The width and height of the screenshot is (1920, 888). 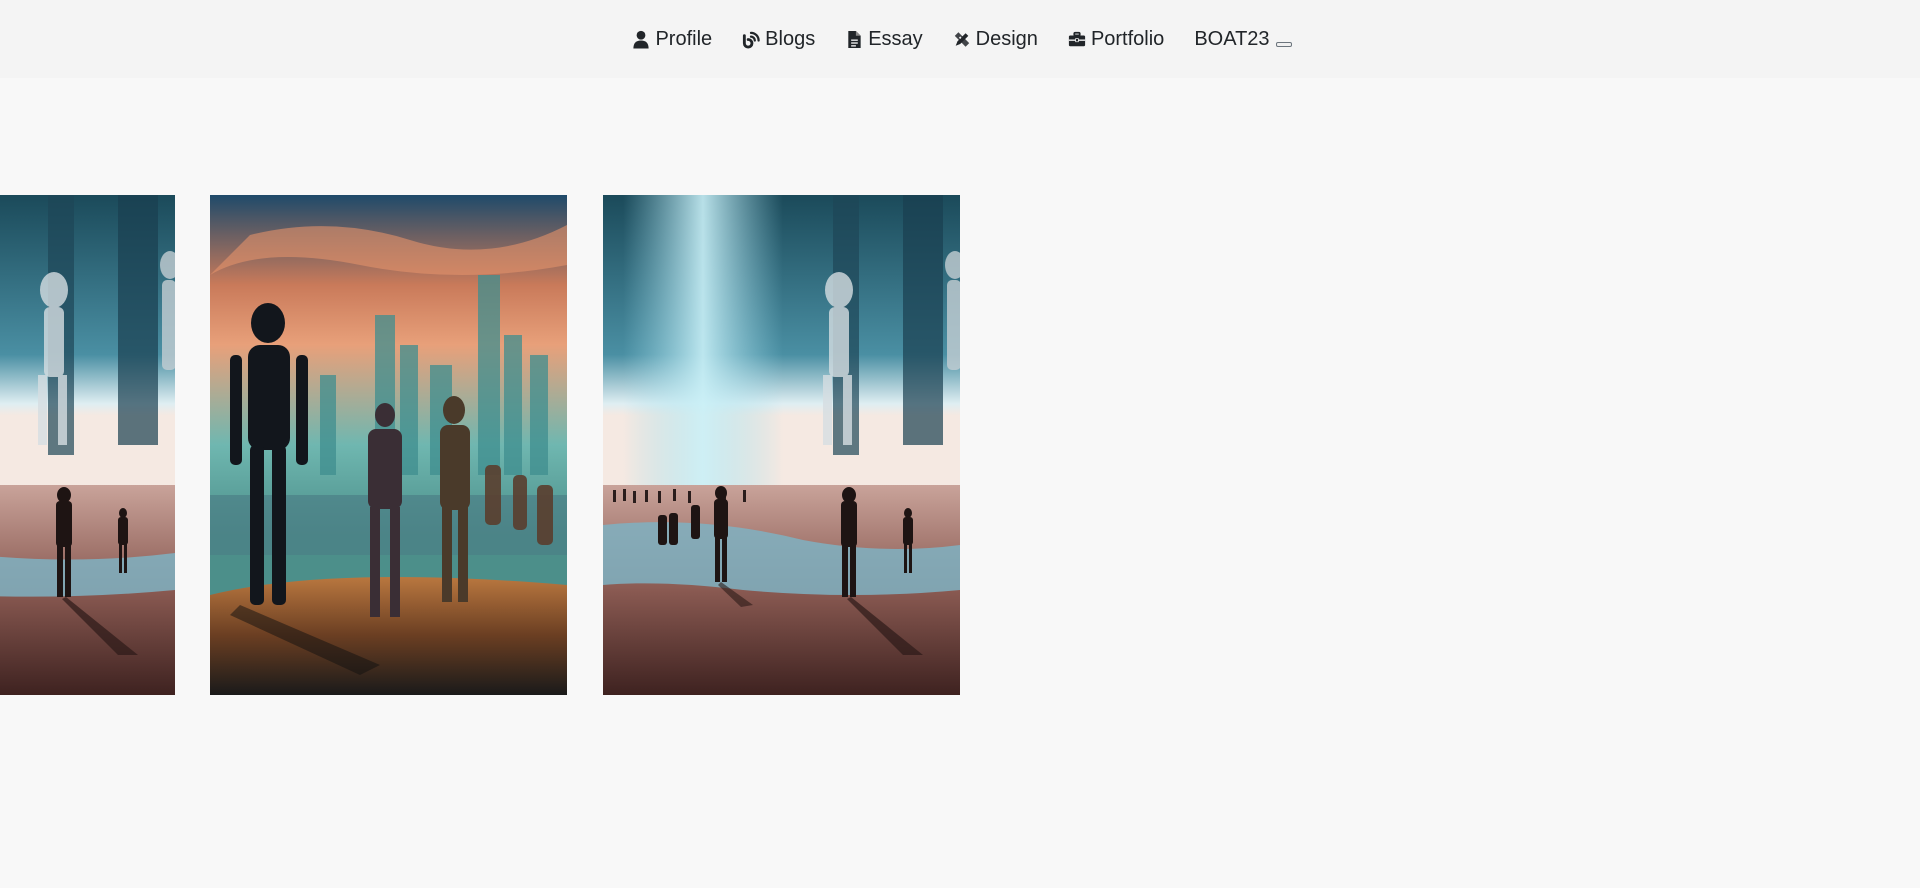 I want to click on design-tools-icon, so click(x=962, y=39).